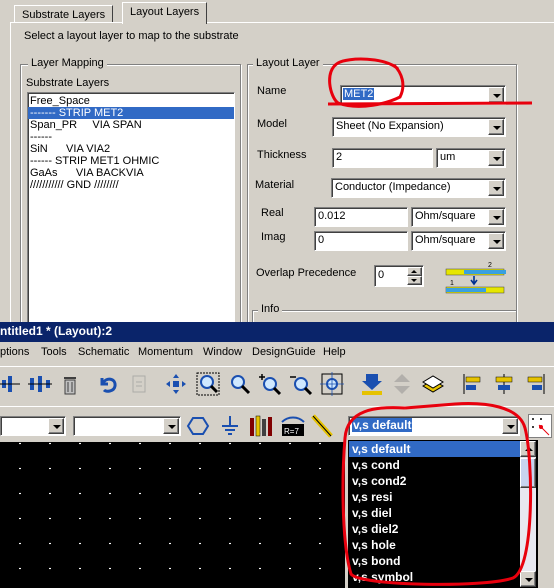  Describe the element at coordinates (393, 187) in the screenshot. I see `material-combo-value: Conductor (Impedance)` at that location.